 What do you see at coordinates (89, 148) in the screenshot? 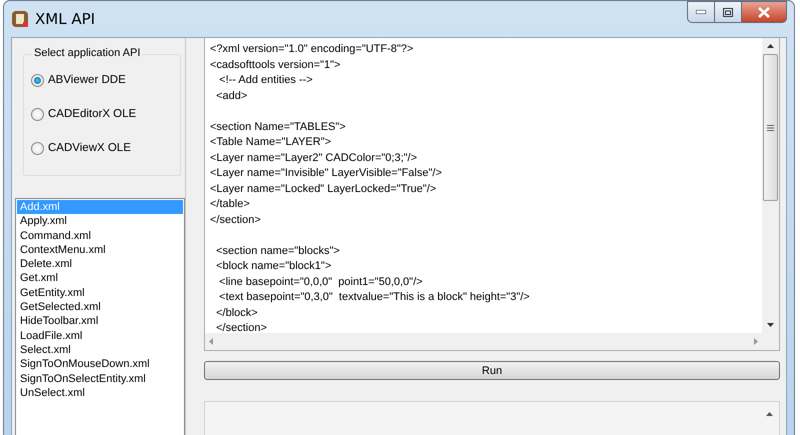
I see `option-label: CADViewX OLE` at bounding box center [89, 148].